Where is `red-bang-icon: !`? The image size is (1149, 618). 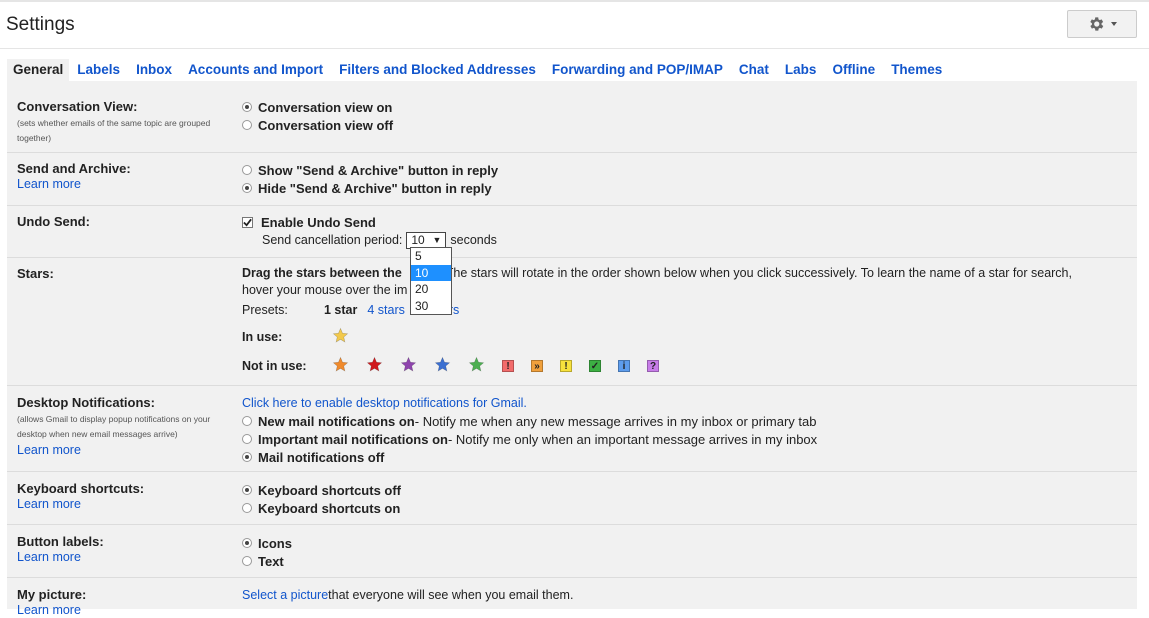
red-bang-icon: ! is located at coordinates (508, 366).